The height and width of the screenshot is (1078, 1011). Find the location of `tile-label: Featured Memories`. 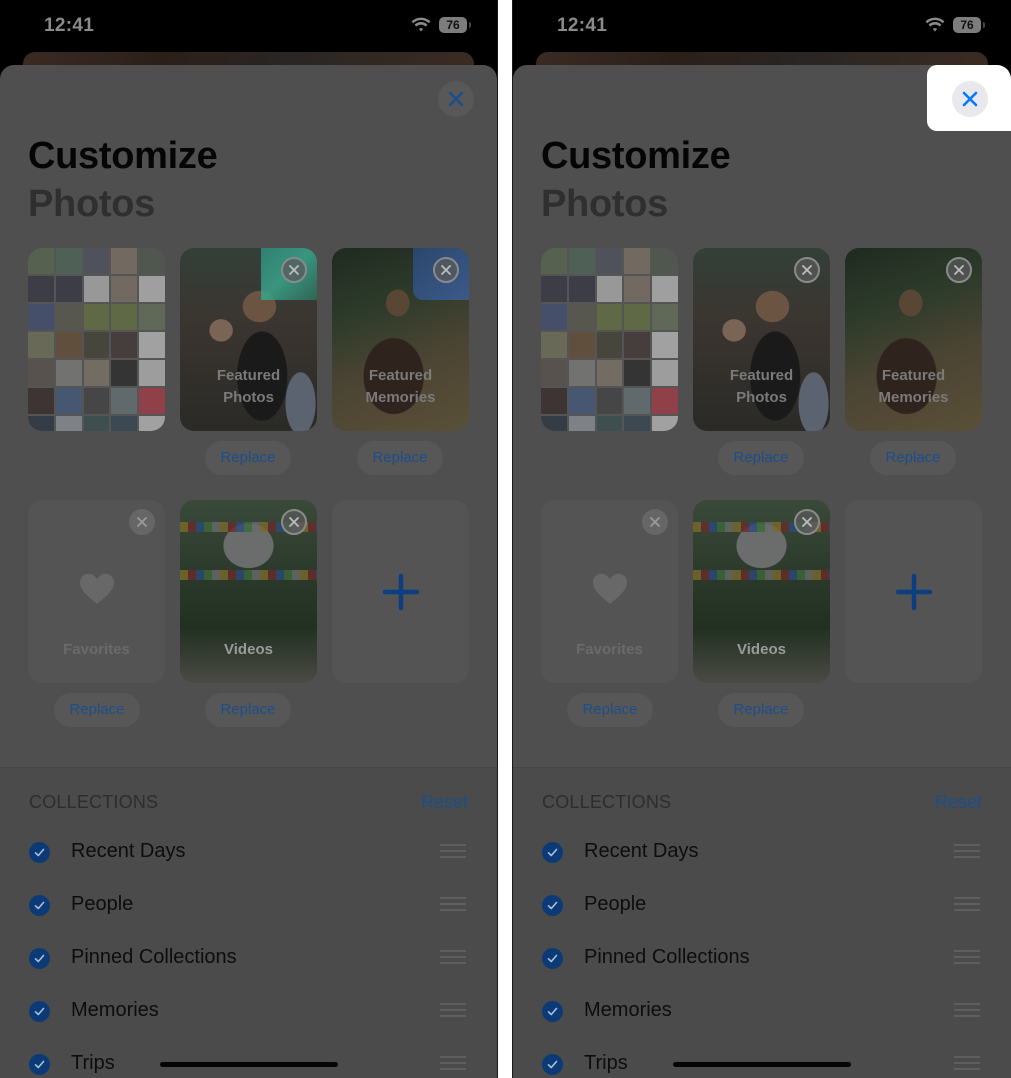

tile-label: Featured Memories is located at coordinates (913, 386).